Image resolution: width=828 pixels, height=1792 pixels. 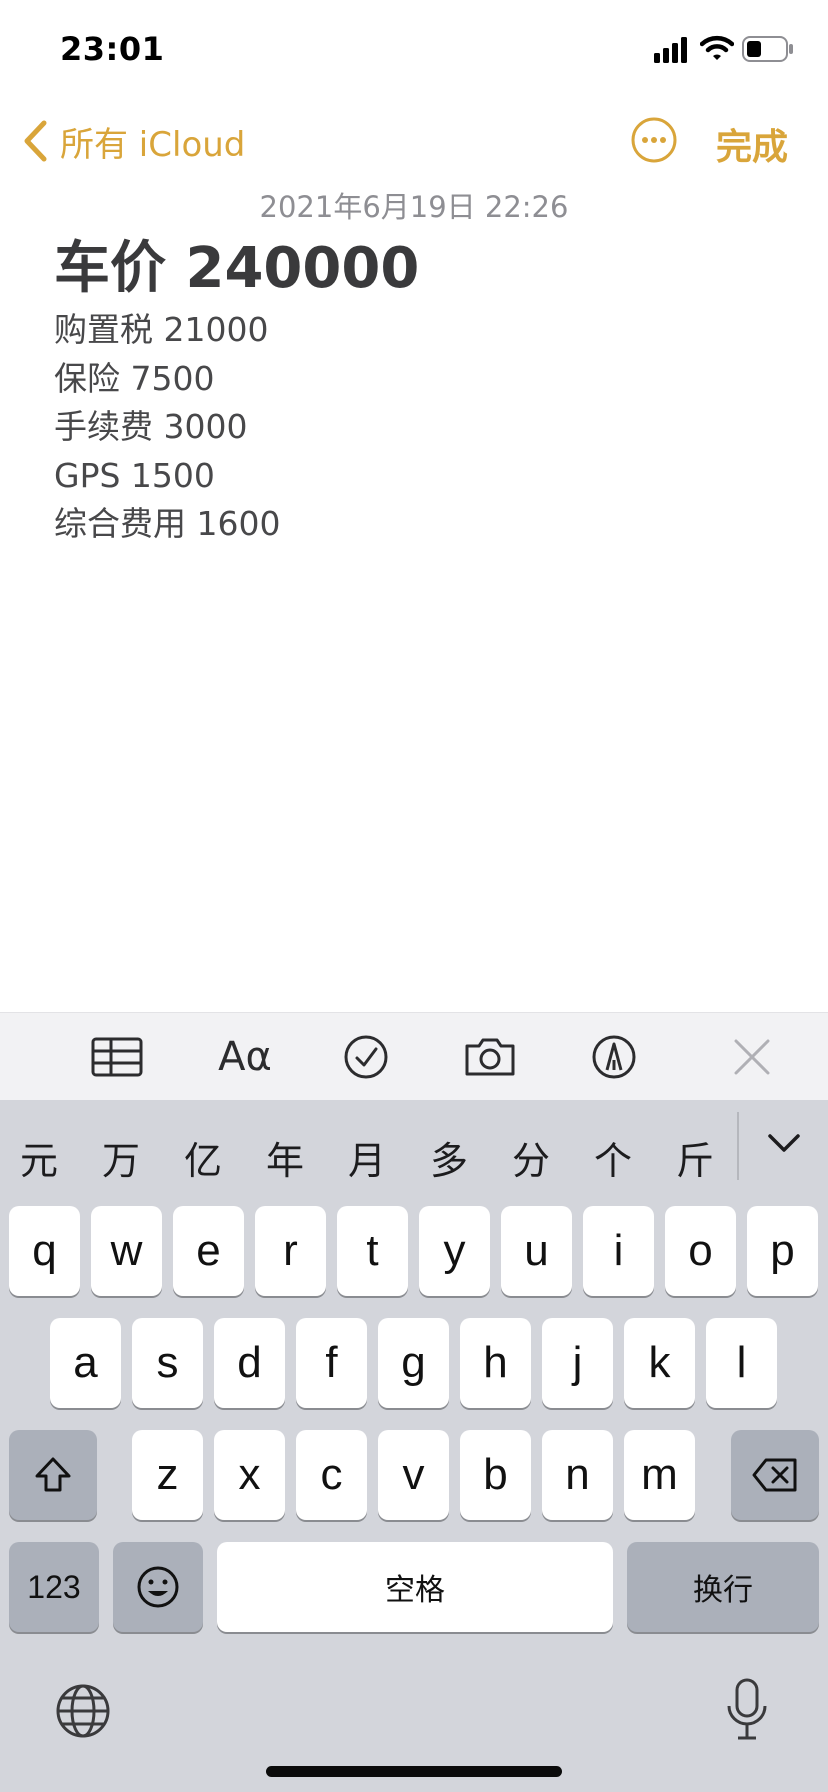 What do you see at coordinates (203, 1157) in the screenshot?
I see `candidate-item: 亿` at bounding box center [203, 1157].